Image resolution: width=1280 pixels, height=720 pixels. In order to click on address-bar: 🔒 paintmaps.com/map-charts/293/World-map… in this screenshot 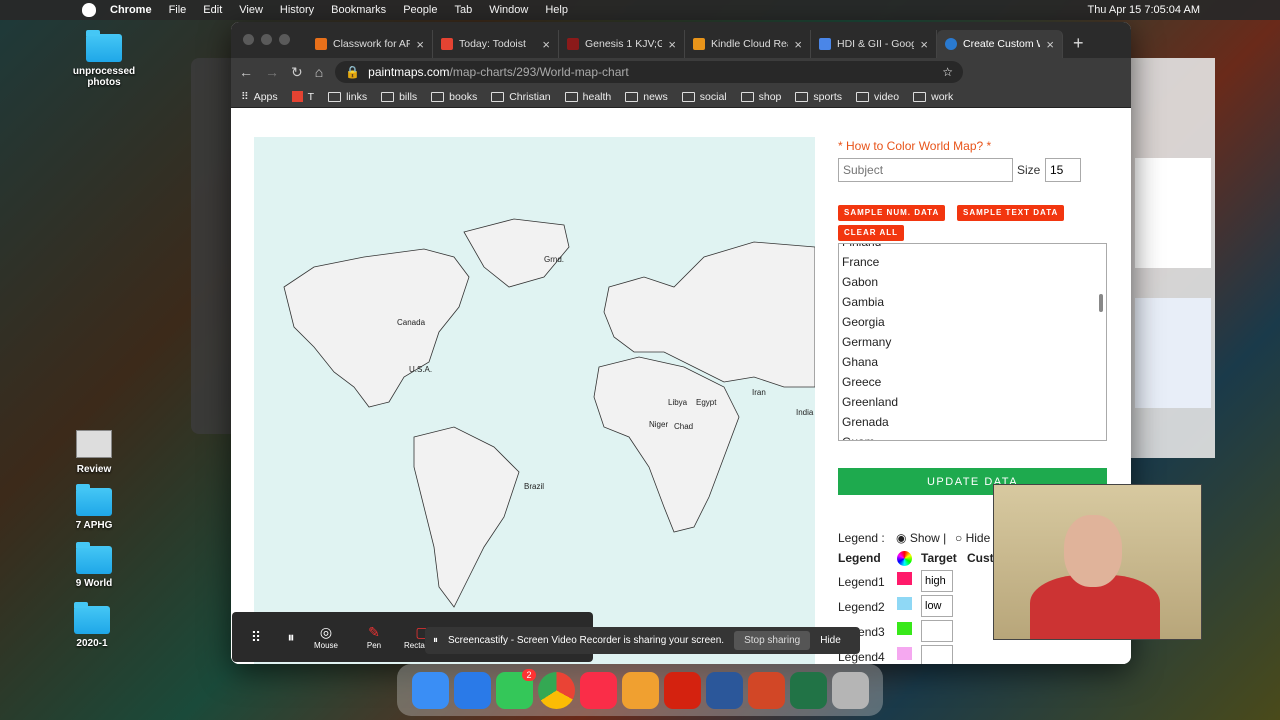, I will do `click(649, 72)`.